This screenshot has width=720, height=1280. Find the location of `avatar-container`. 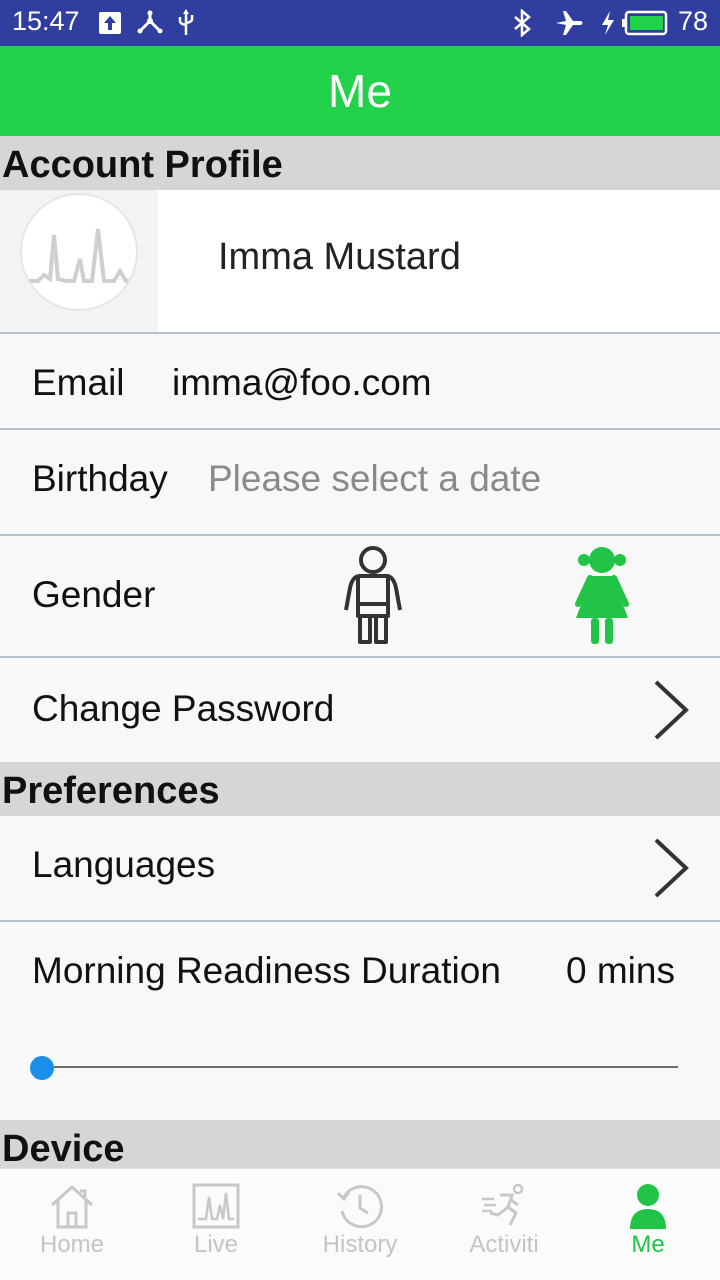

avatar-container is located at coordinates (79, 261).